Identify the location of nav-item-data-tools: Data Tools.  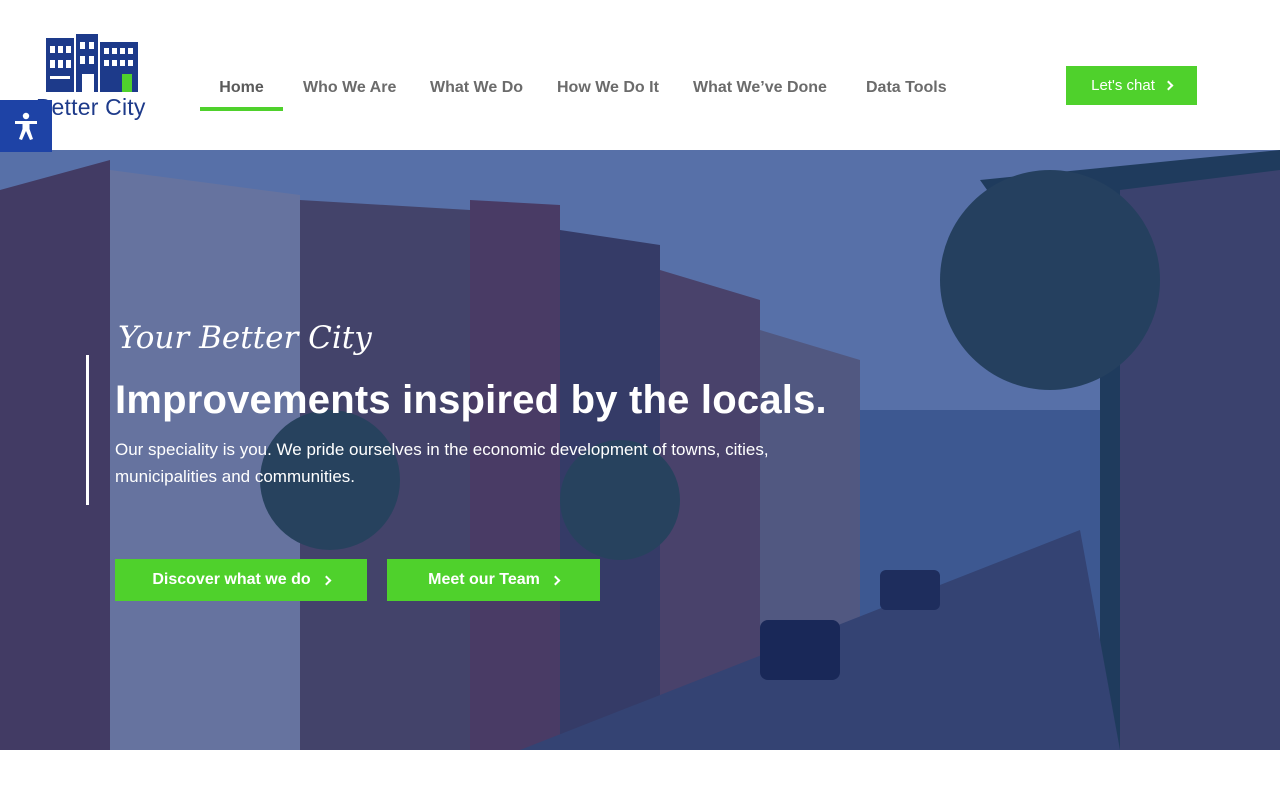
(906, 88).